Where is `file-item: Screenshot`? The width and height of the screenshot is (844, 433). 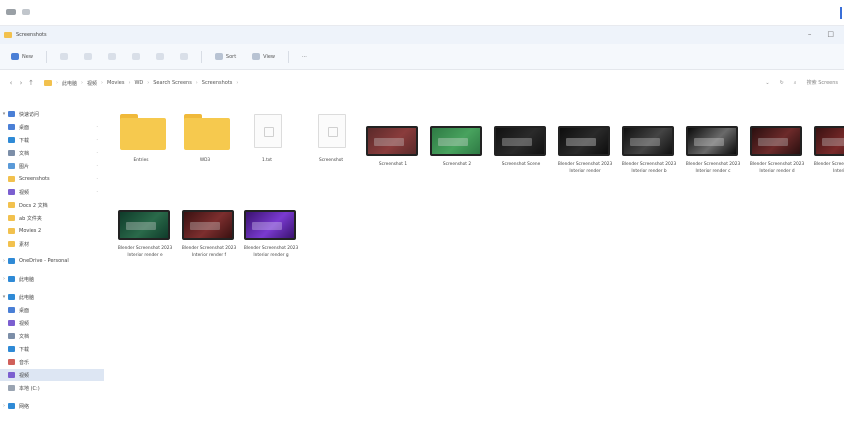
file-item: Screenshot is located at coordinates (330, 135).